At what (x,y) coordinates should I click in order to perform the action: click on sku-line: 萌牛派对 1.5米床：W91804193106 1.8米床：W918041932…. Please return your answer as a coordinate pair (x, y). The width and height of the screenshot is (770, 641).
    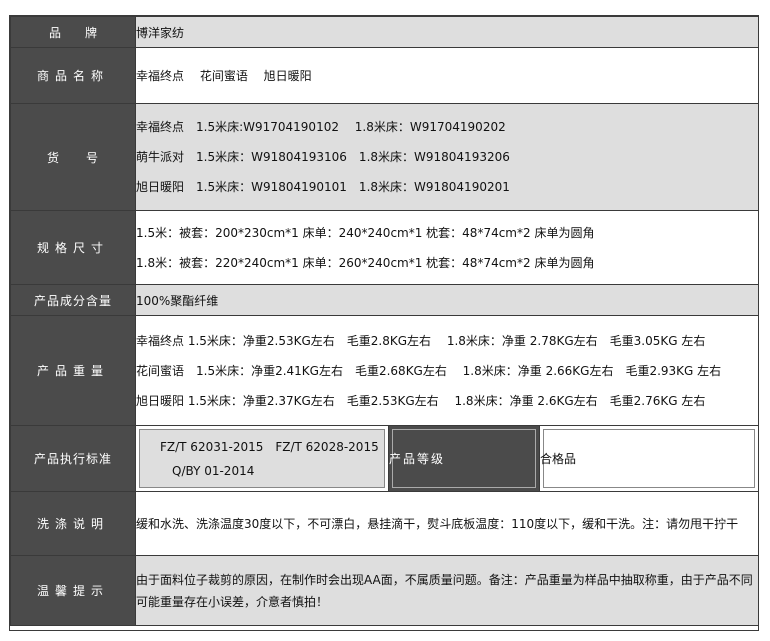
    Looking at the image, I should click on (323, 157).